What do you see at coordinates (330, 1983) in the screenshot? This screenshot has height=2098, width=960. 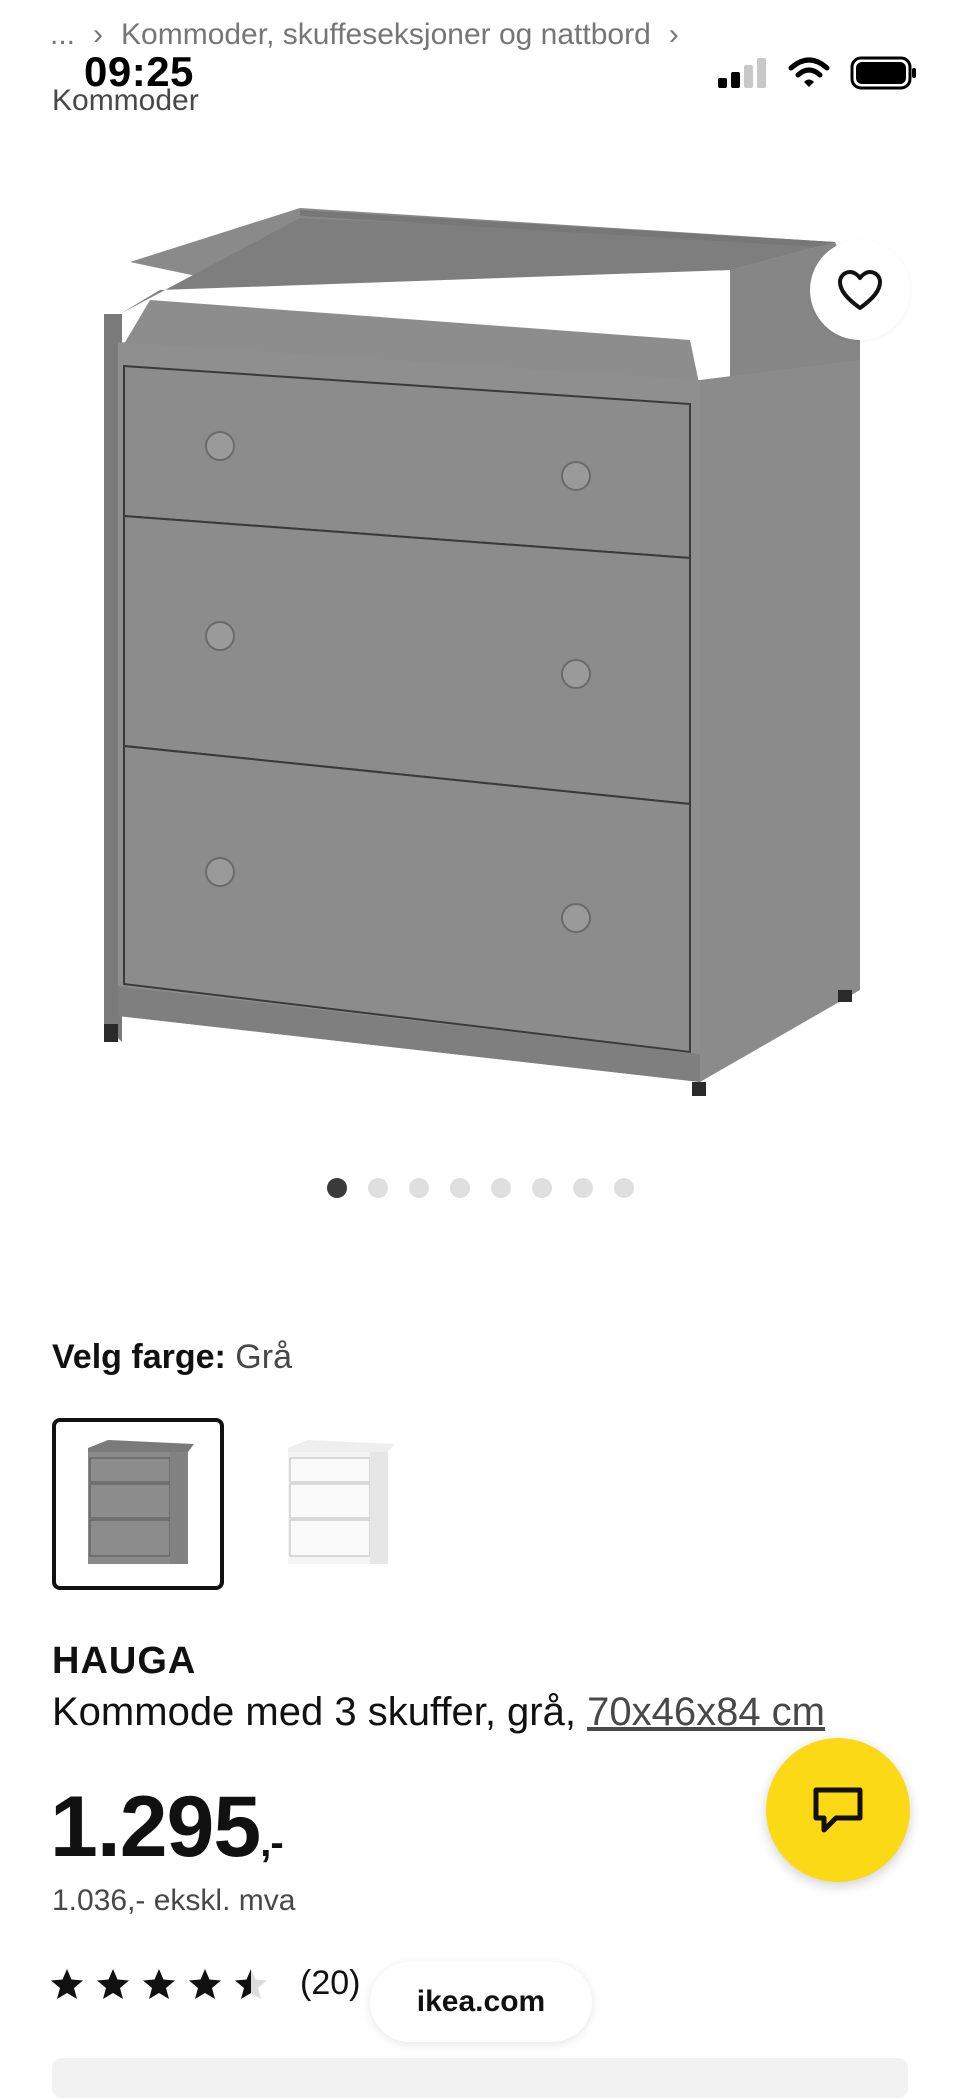 I see `rating-count: (20)` at bounding box center [330, 1983].